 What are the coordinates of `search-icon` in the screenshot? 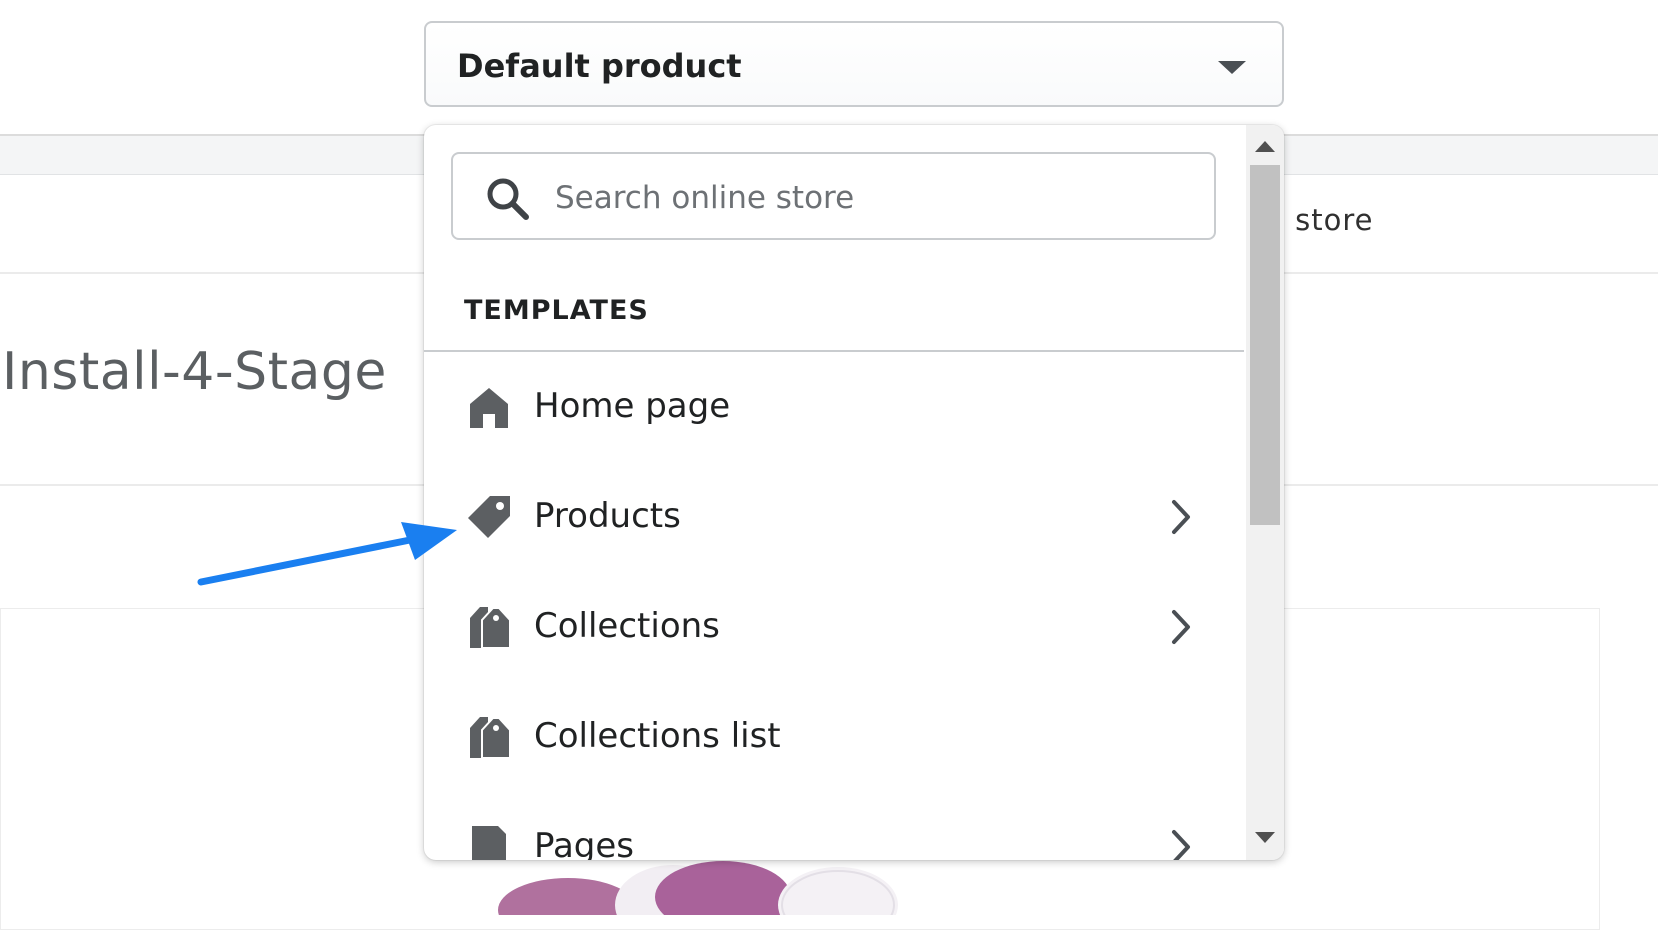 It's located at (508, 199).